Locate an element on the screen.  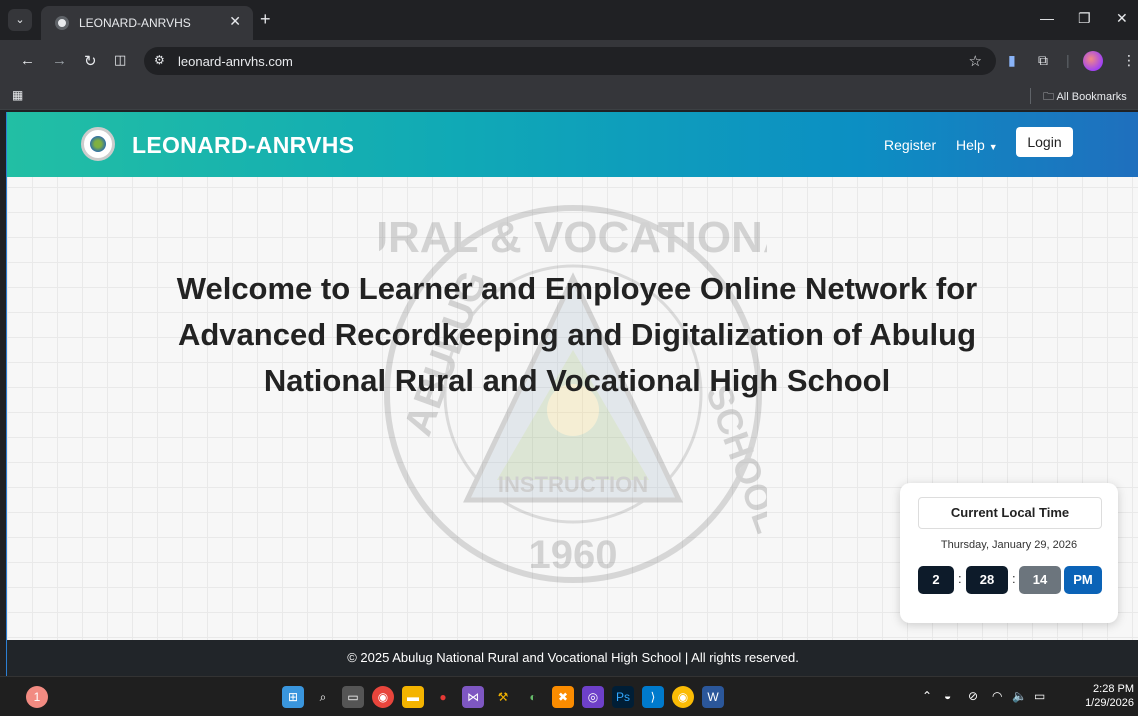
browser-toolbar: ← → ↻ ◫ ⚙ leonard-anrvhs.com ☆ ▮ ⧉ | ⋮ is located at coordinates (569, 61).